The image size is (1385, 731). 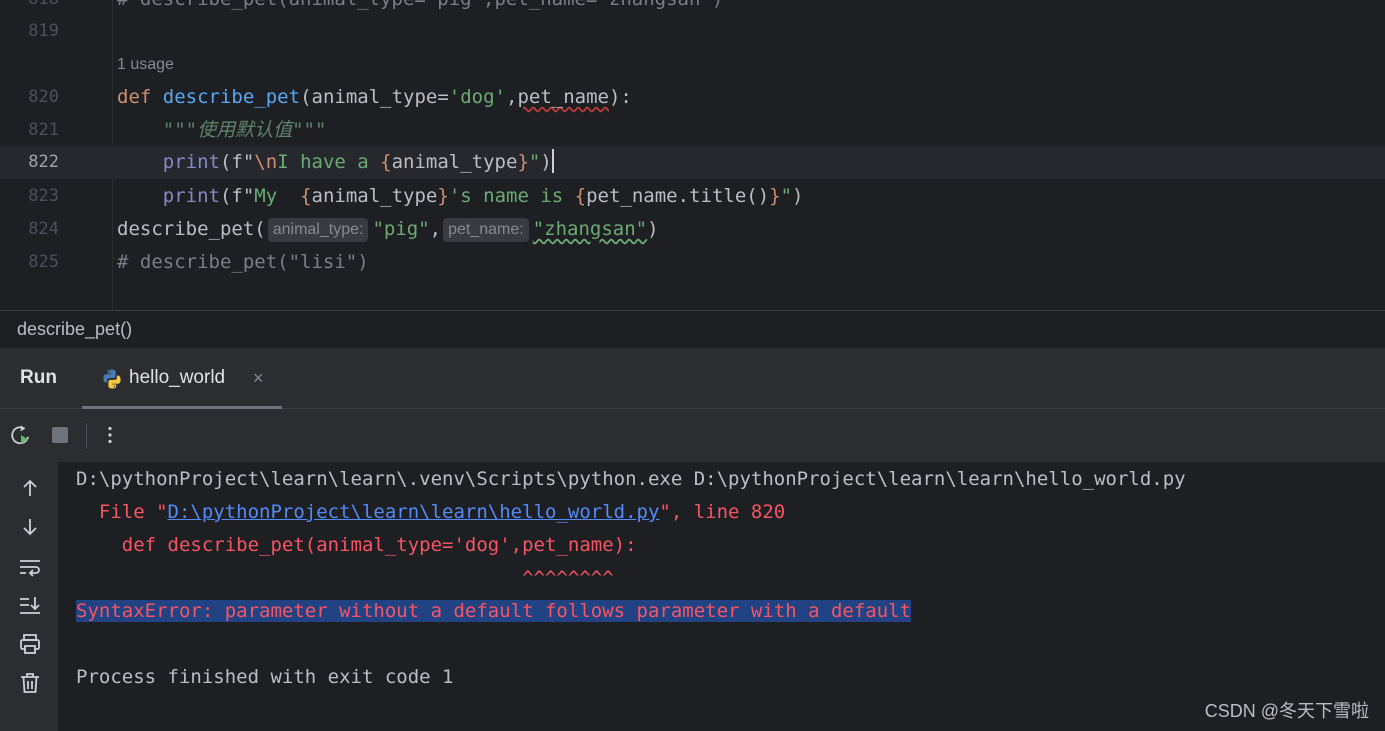 What do you see at coordinates (243, 262) in the screenshot?
I see `code-text: # describe_pet("lisi")` at bounding box center [243, 262].